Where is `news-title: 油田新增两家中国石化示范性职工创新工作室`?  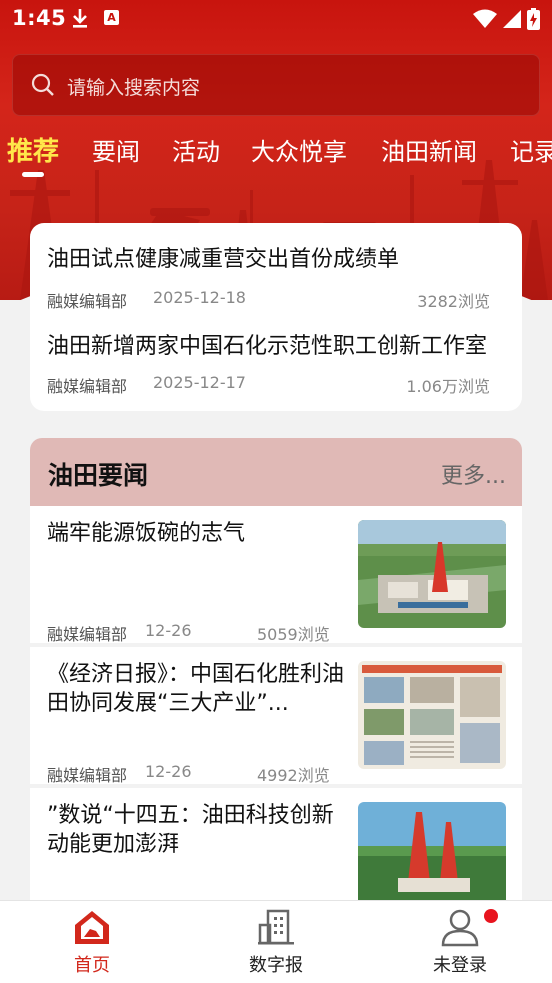 news-title: 油田新增两家中国石化示范性职工创新工作室 is located at coordinates (267, 346).